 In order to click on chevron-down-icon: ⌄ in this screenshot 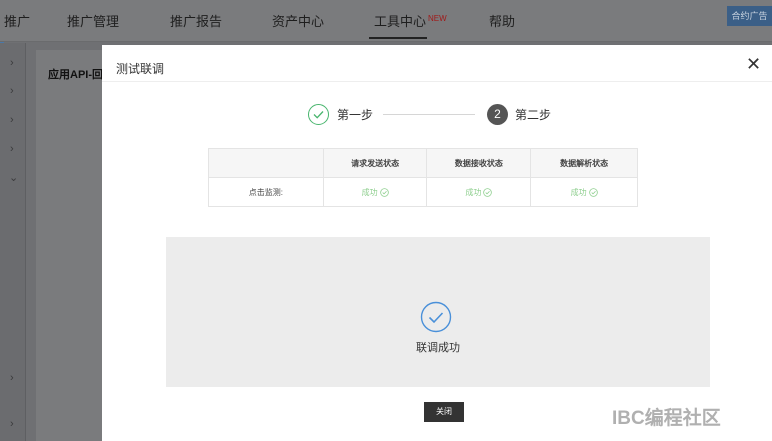, I will do `click(13, 177)`.